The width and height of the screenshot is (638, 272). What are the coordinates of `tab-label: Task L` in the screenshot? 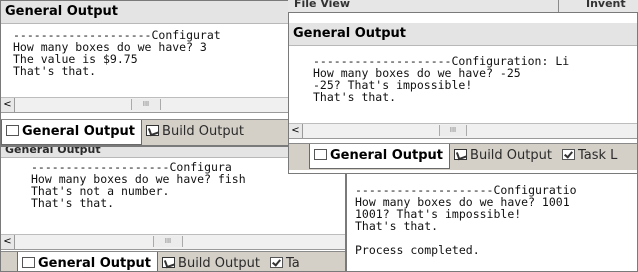 It's located at (597, 155).